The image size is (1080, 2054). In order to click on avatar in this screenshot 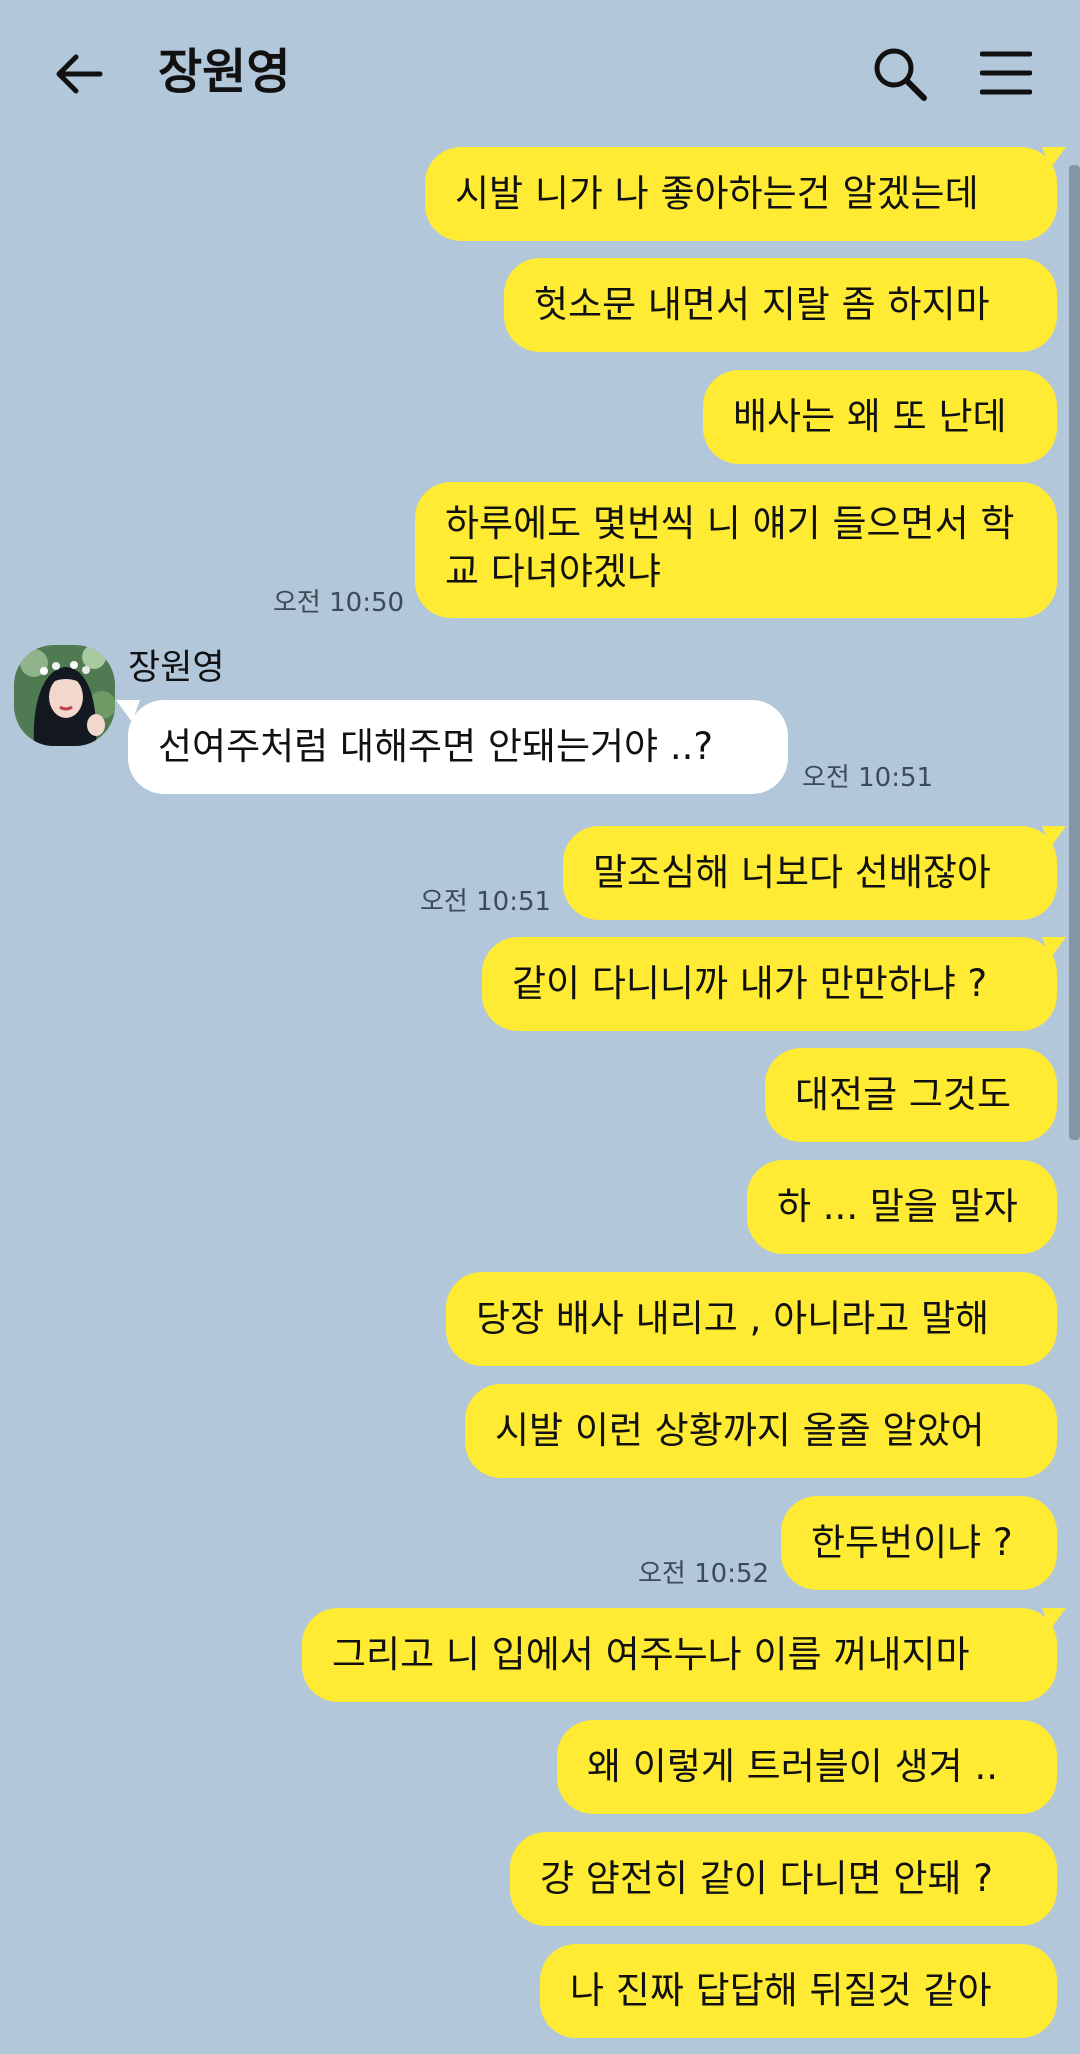, I will do `click(64, 695)`.